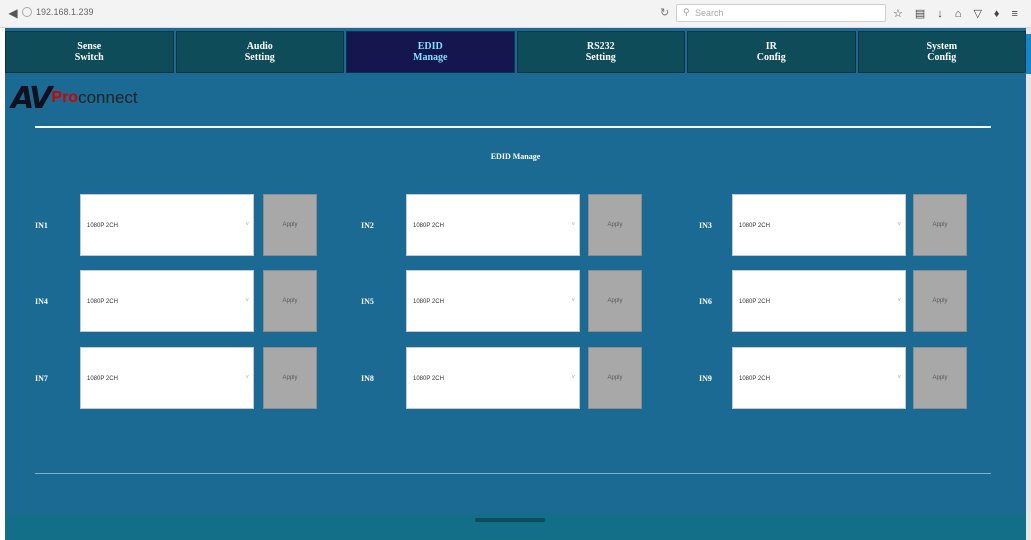  What do you see at coordinates (167, 301) in the screenshot?
I see `edid-select-in4: 1080P 2CH ˅` at bounding box center [167, 301].